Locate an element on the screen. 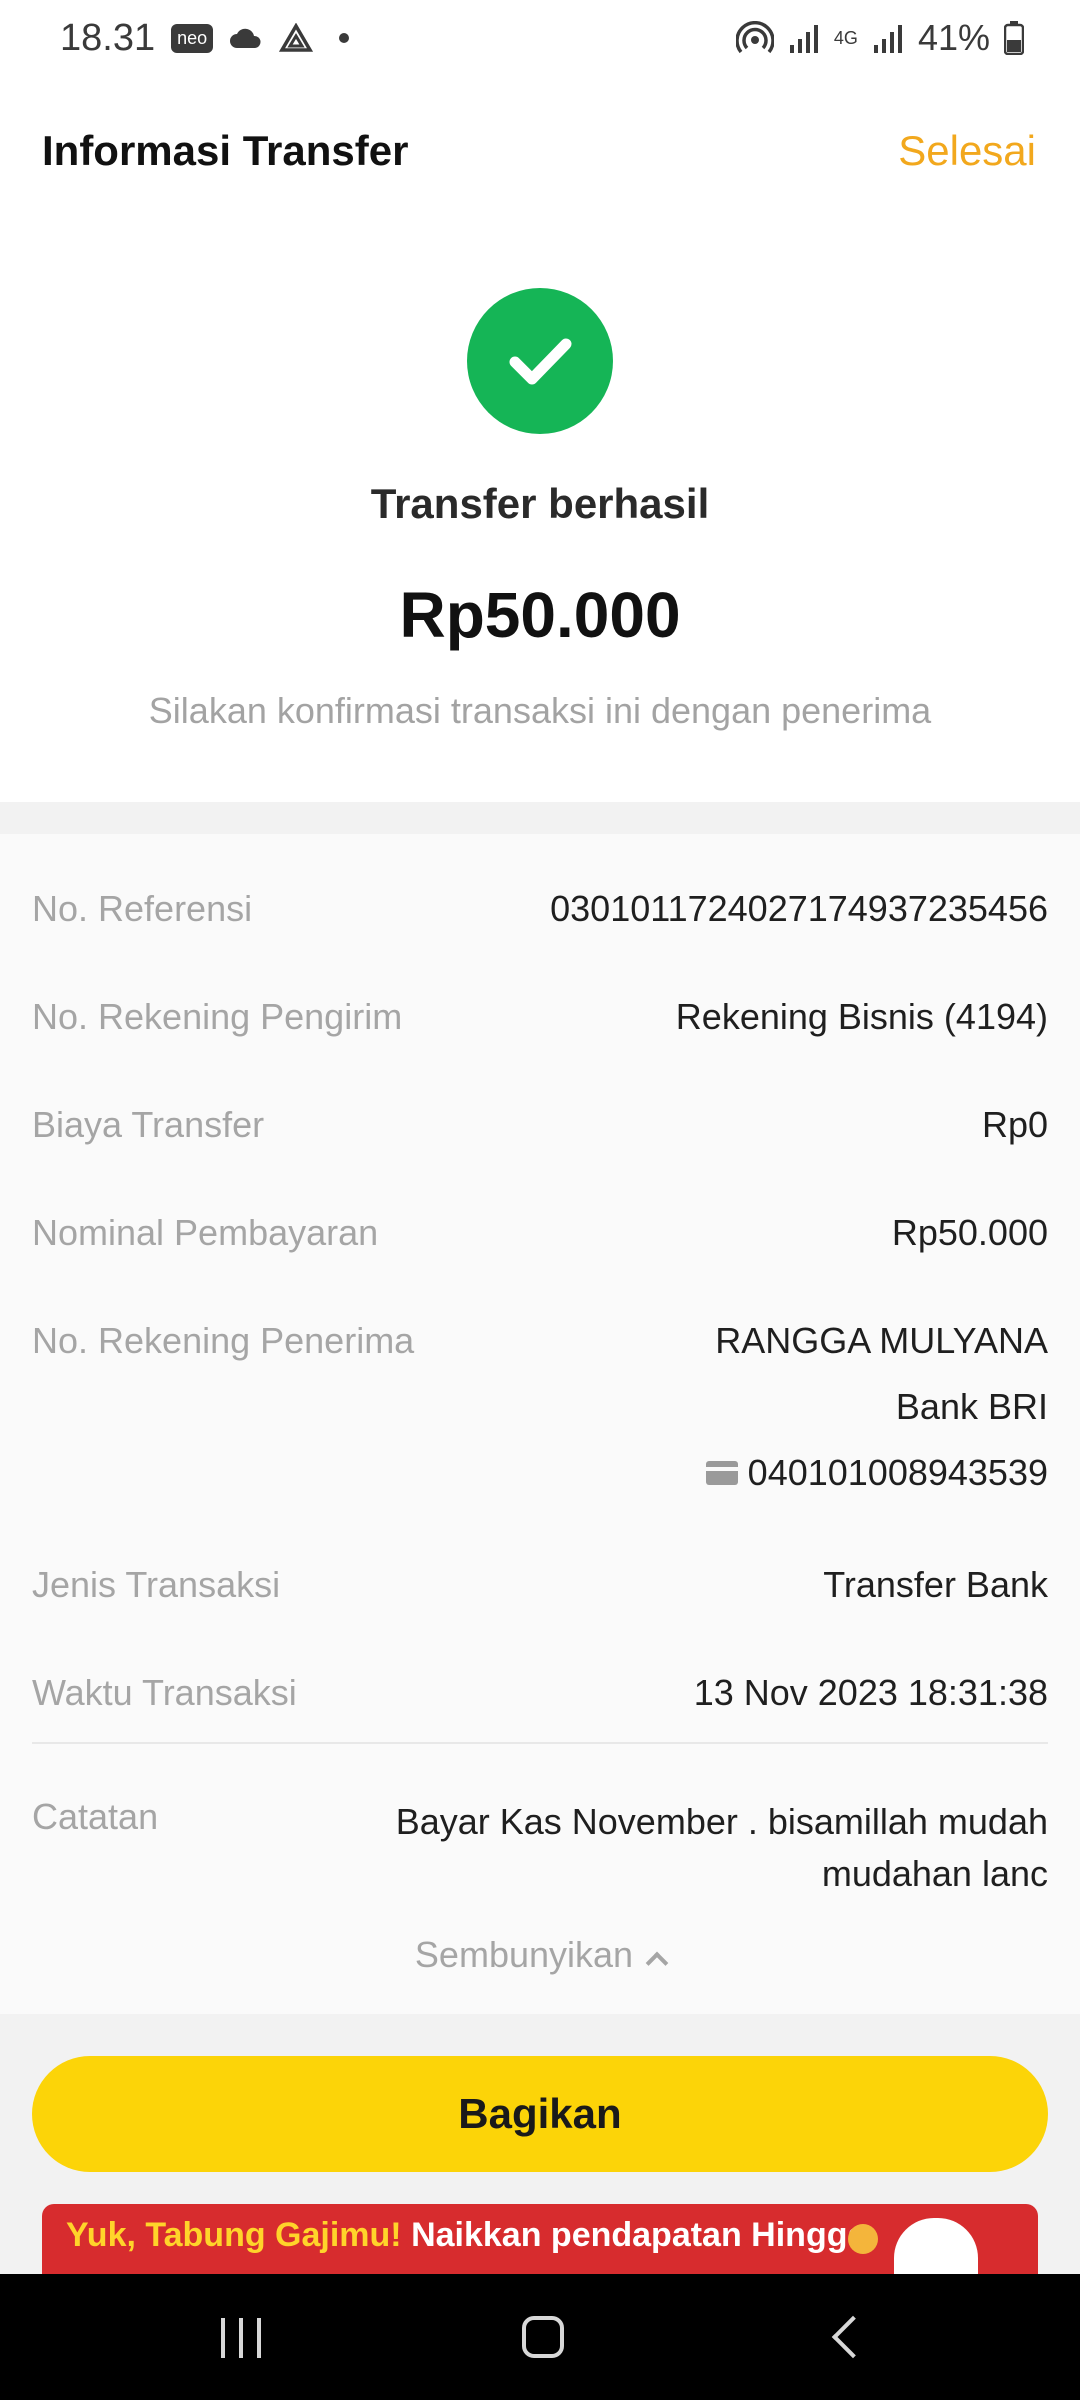  carrier-badge: neo is located at coordinates (192, 38).